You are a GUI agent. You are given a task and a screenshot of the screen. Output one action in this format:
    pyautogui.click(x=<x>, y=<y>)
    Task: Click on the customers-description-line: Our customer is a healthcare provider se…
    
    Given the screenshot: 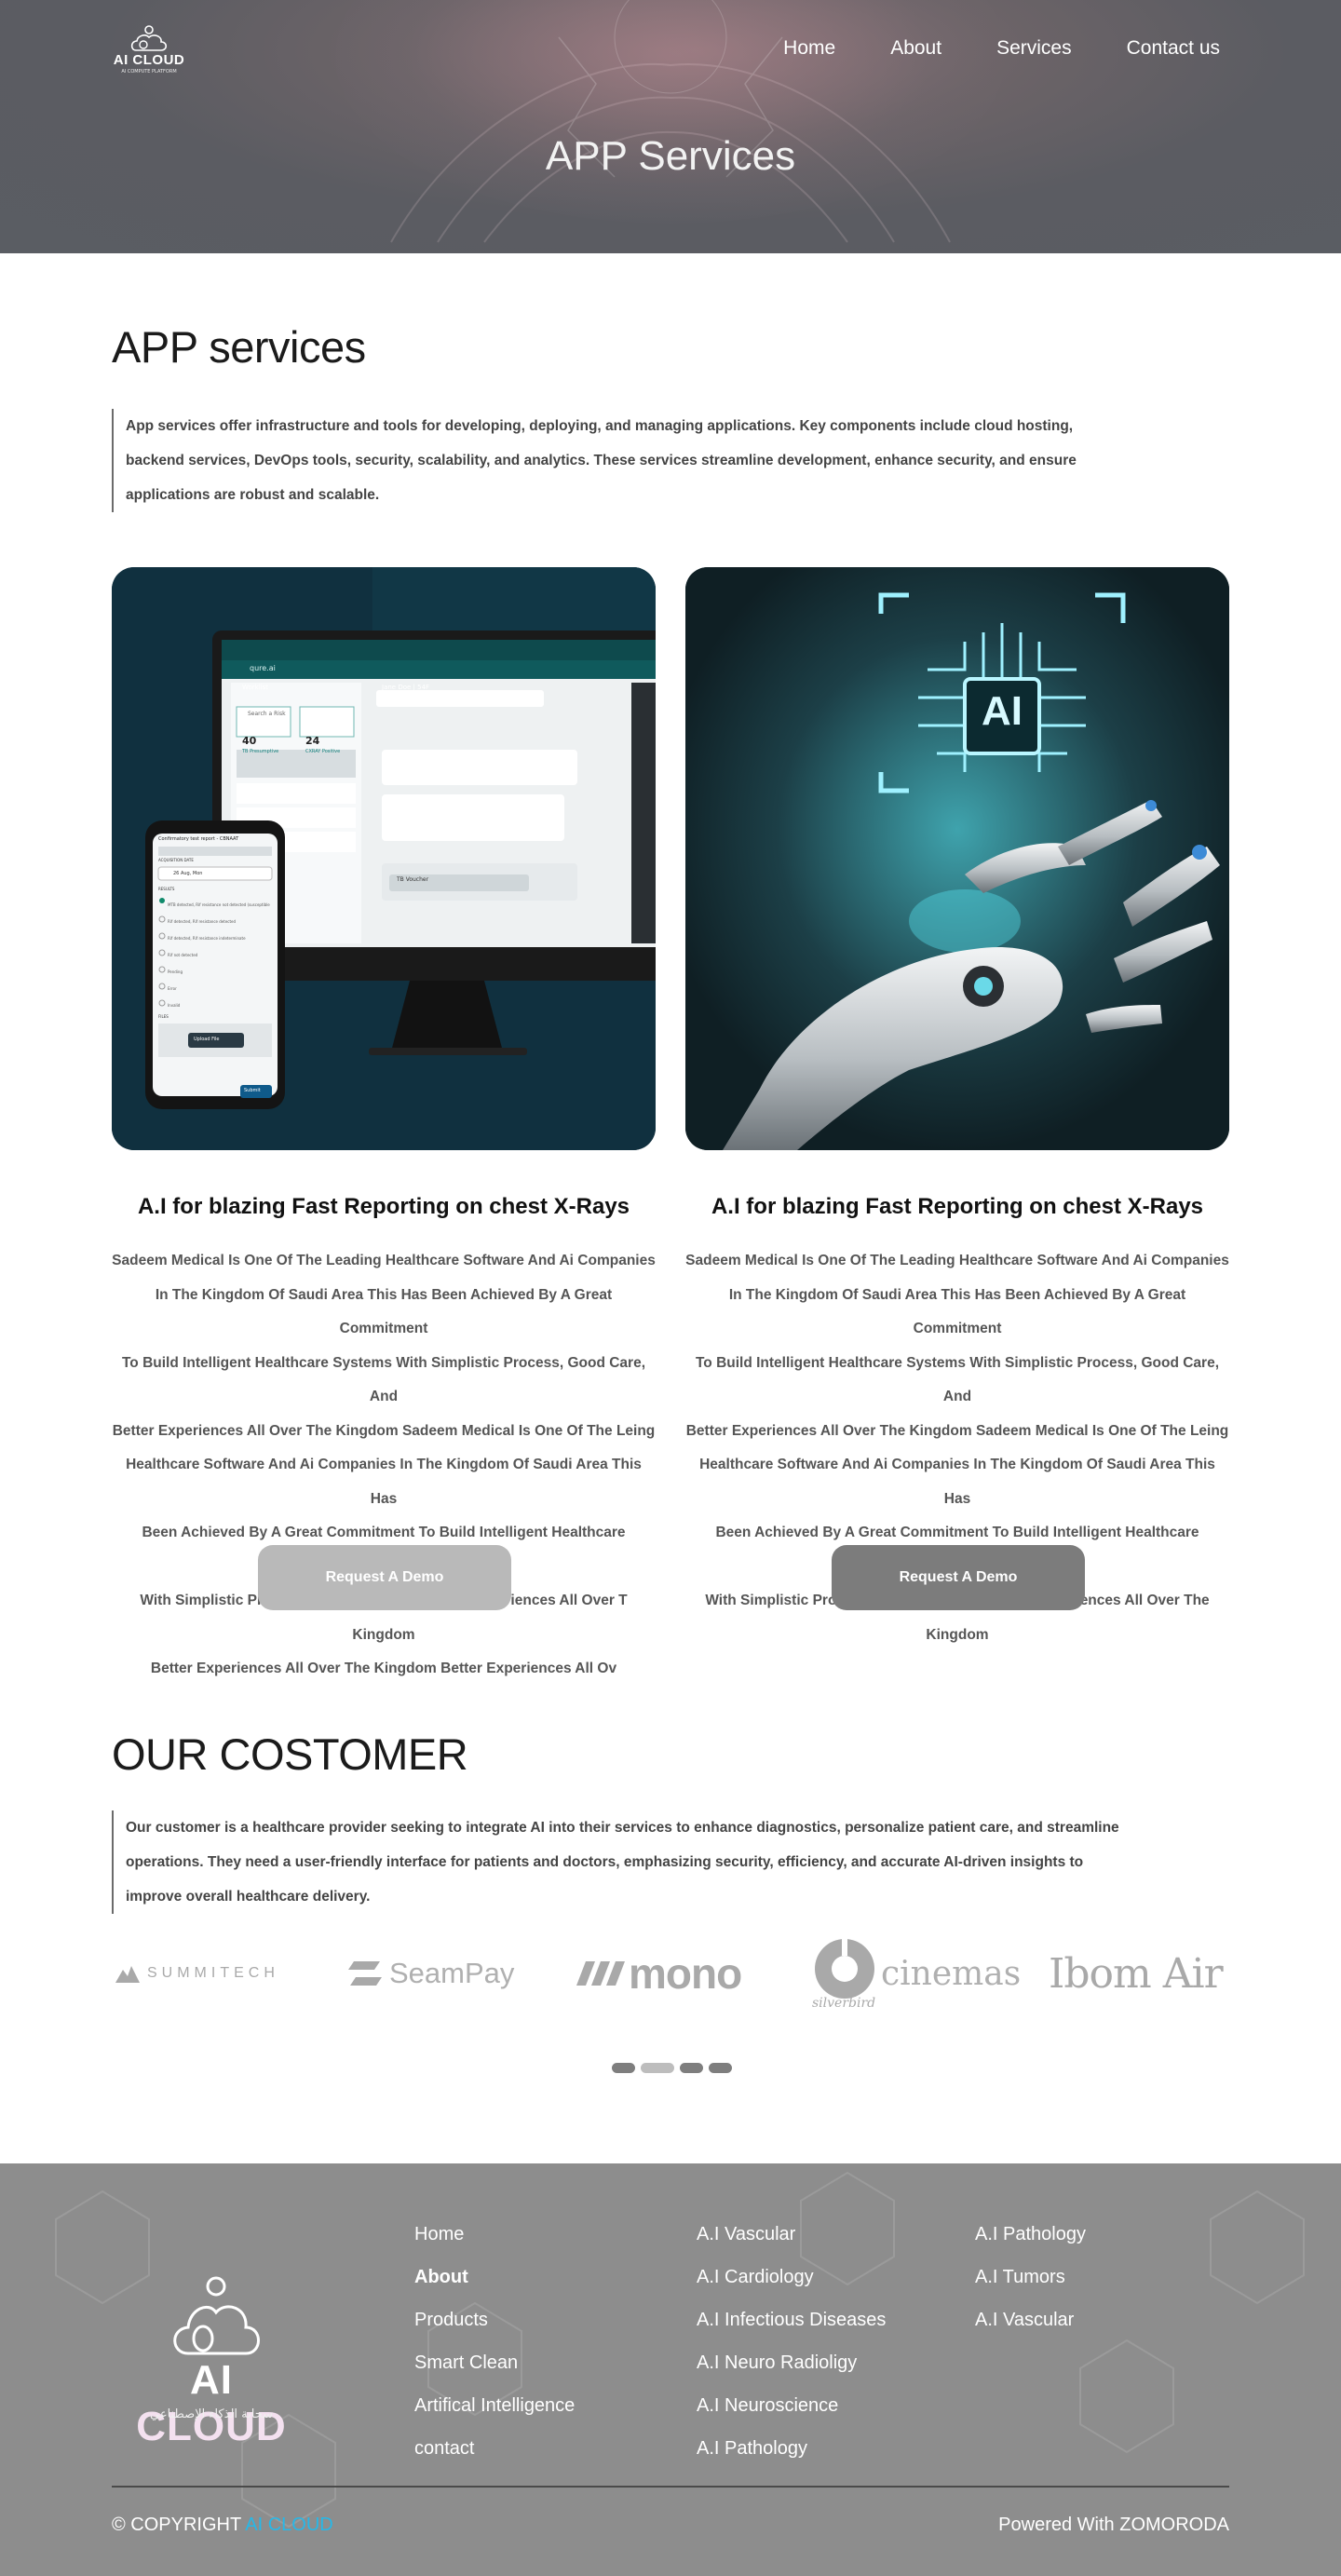 What is the action you would take?
    pyautogui.click(x=622, y=1828)
    